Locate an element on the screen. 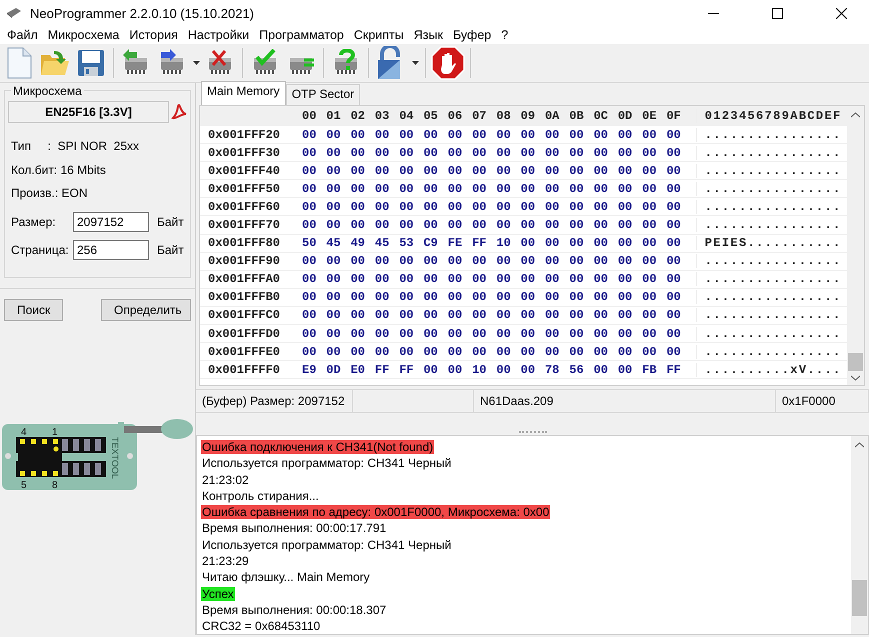 Image resolution: width=869 pixels, height=637 pixels. menu-item: Скрипты is located at coordinates (380, 35).